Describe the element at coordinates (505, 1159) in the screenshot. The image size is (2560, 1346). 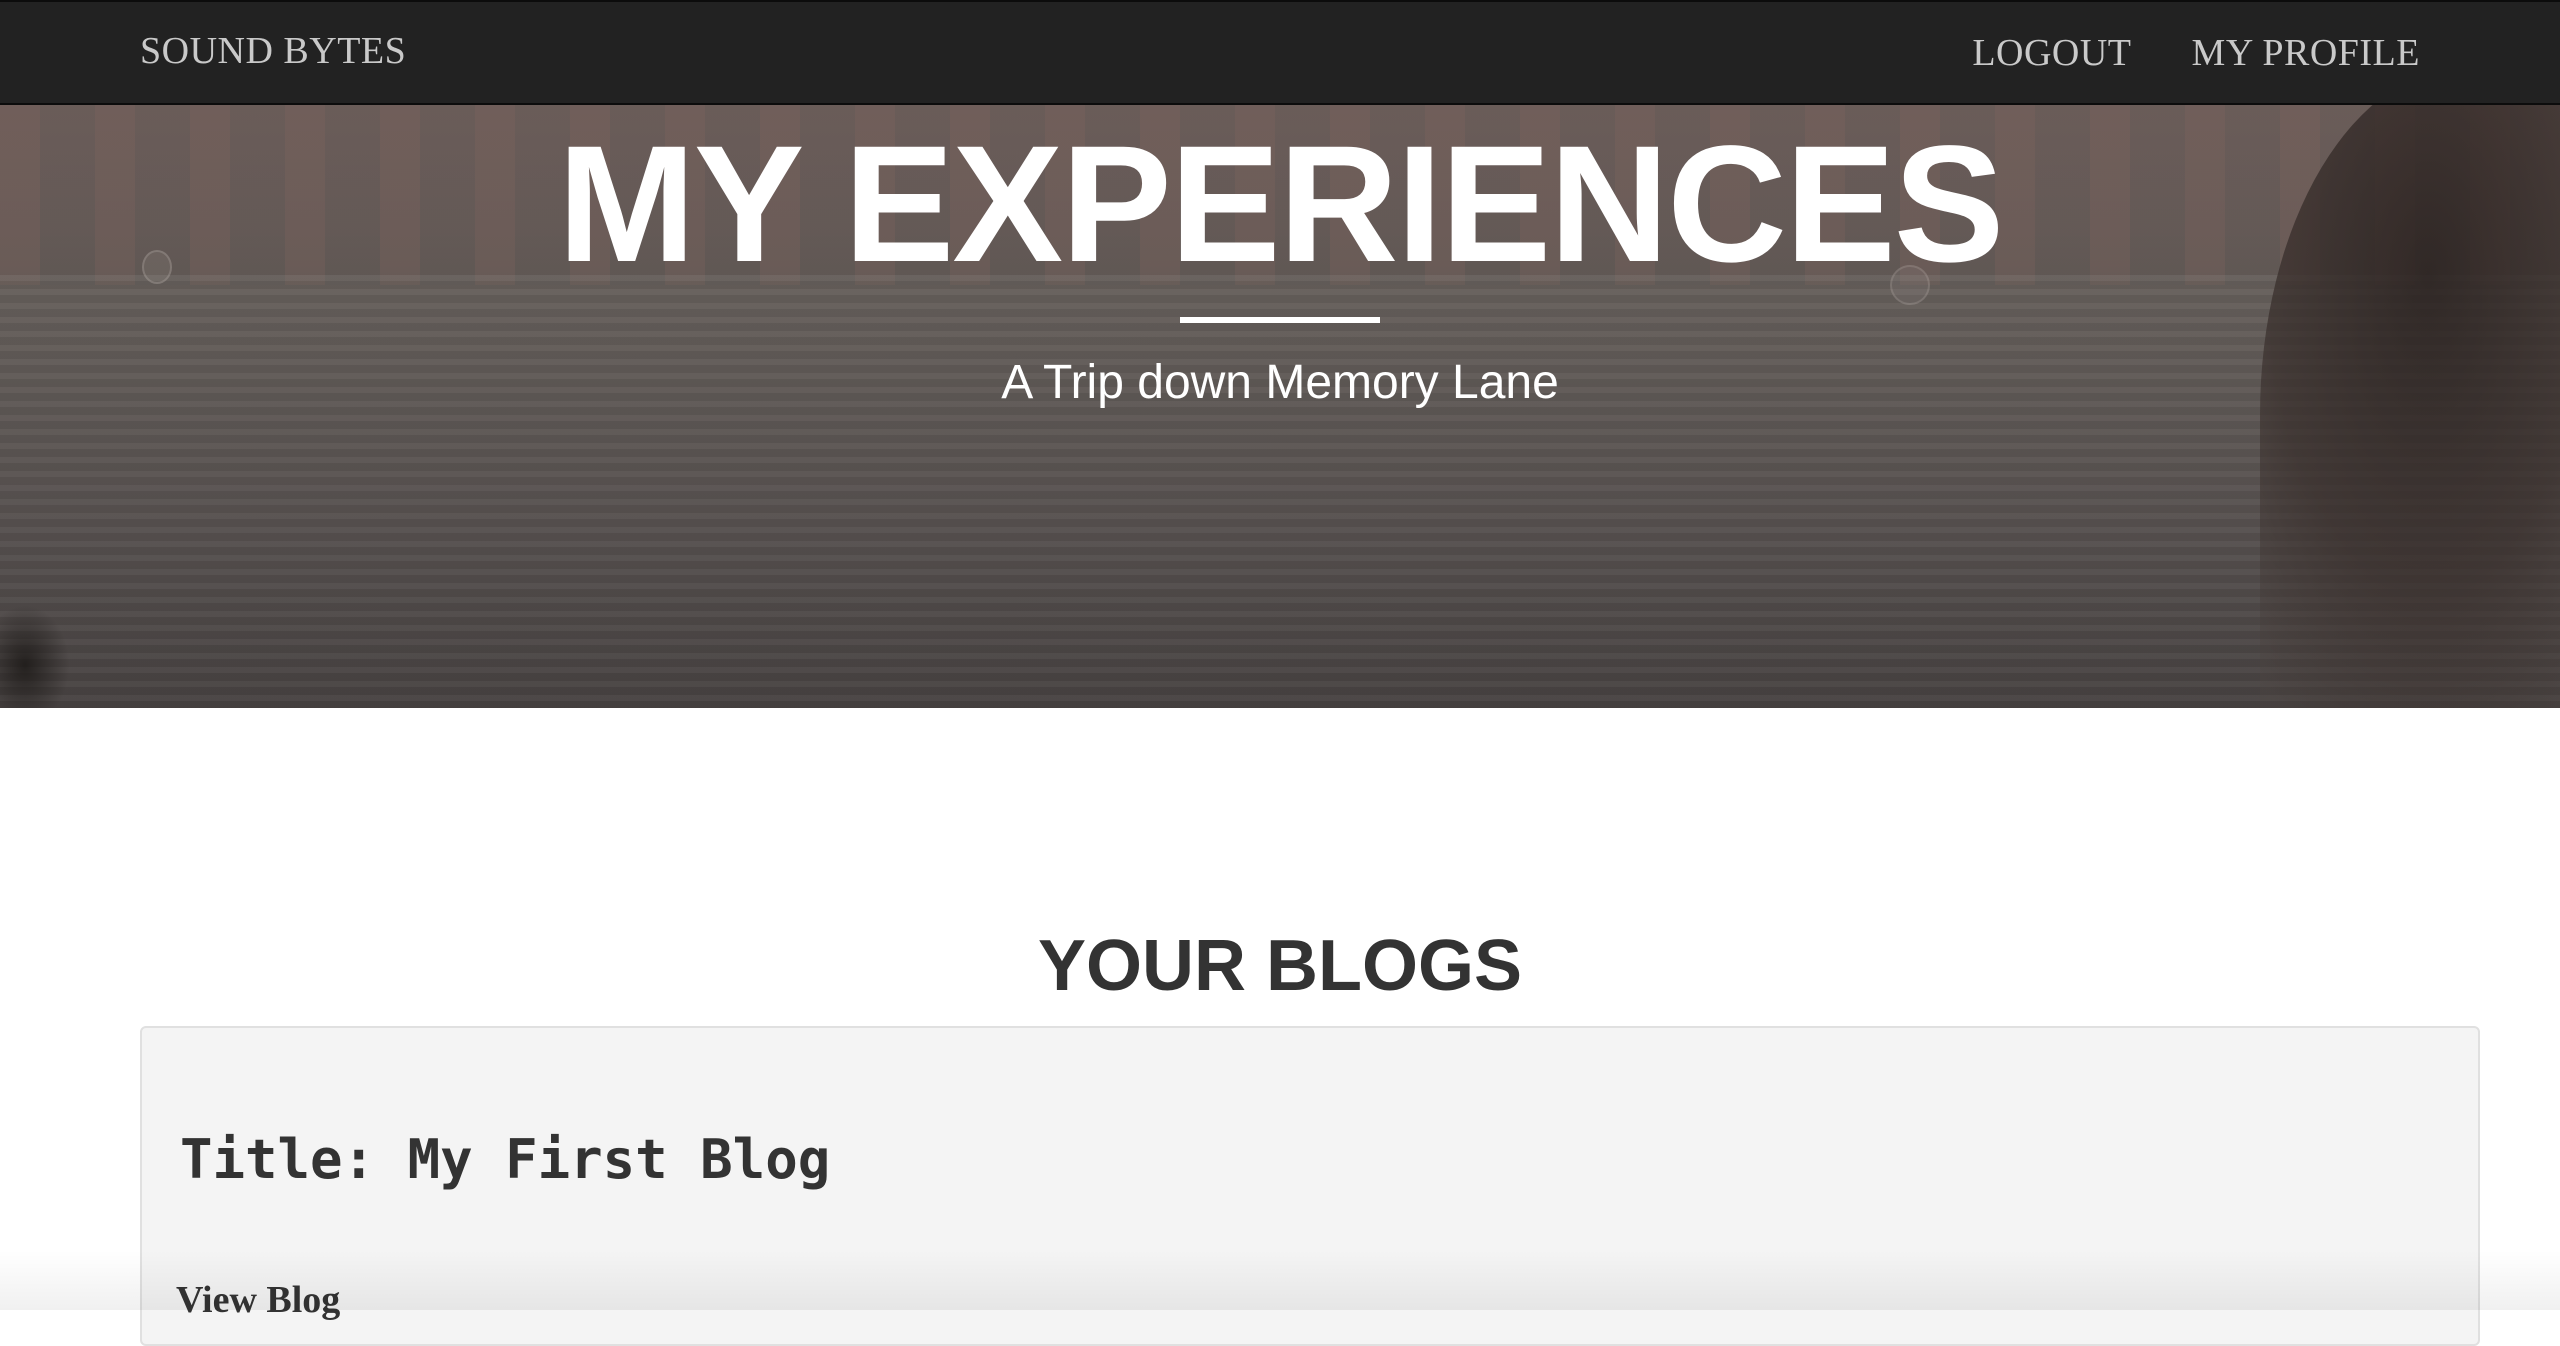
I see `blog-title: Title: My First Blog` at that location.